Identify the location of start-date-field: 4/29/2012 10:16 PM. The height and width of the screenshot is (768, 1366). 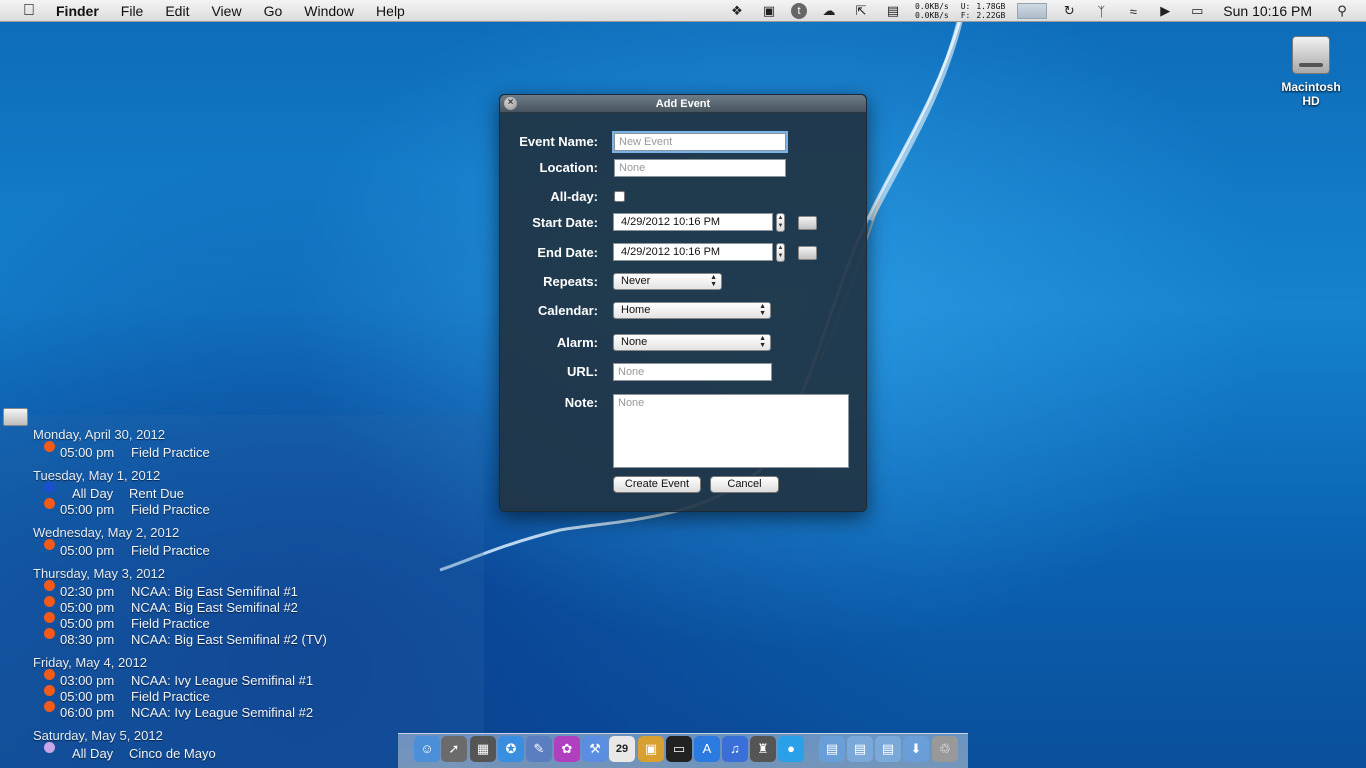
(693, 222).